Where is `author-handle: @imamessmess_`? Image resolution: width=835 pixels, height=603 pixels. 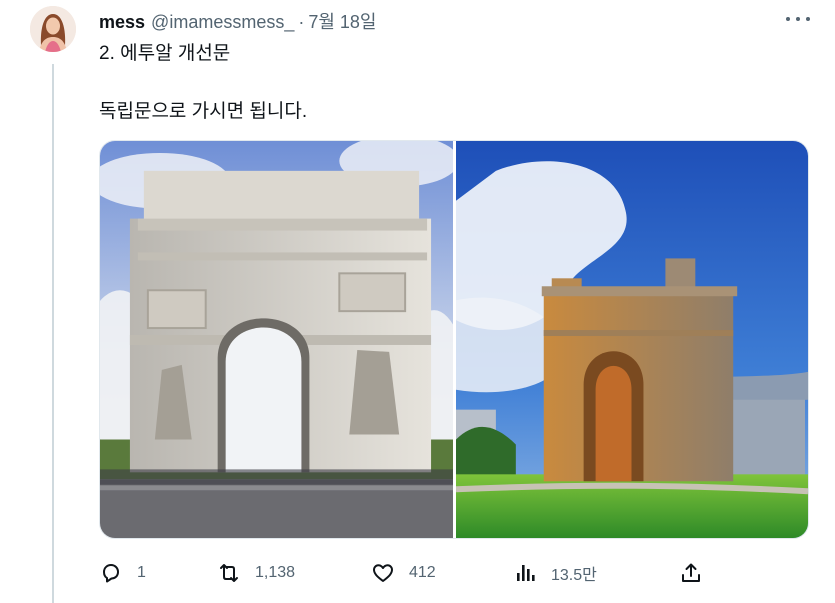 author-handle: @imamessmess_ is located at coordinates (222, 22).